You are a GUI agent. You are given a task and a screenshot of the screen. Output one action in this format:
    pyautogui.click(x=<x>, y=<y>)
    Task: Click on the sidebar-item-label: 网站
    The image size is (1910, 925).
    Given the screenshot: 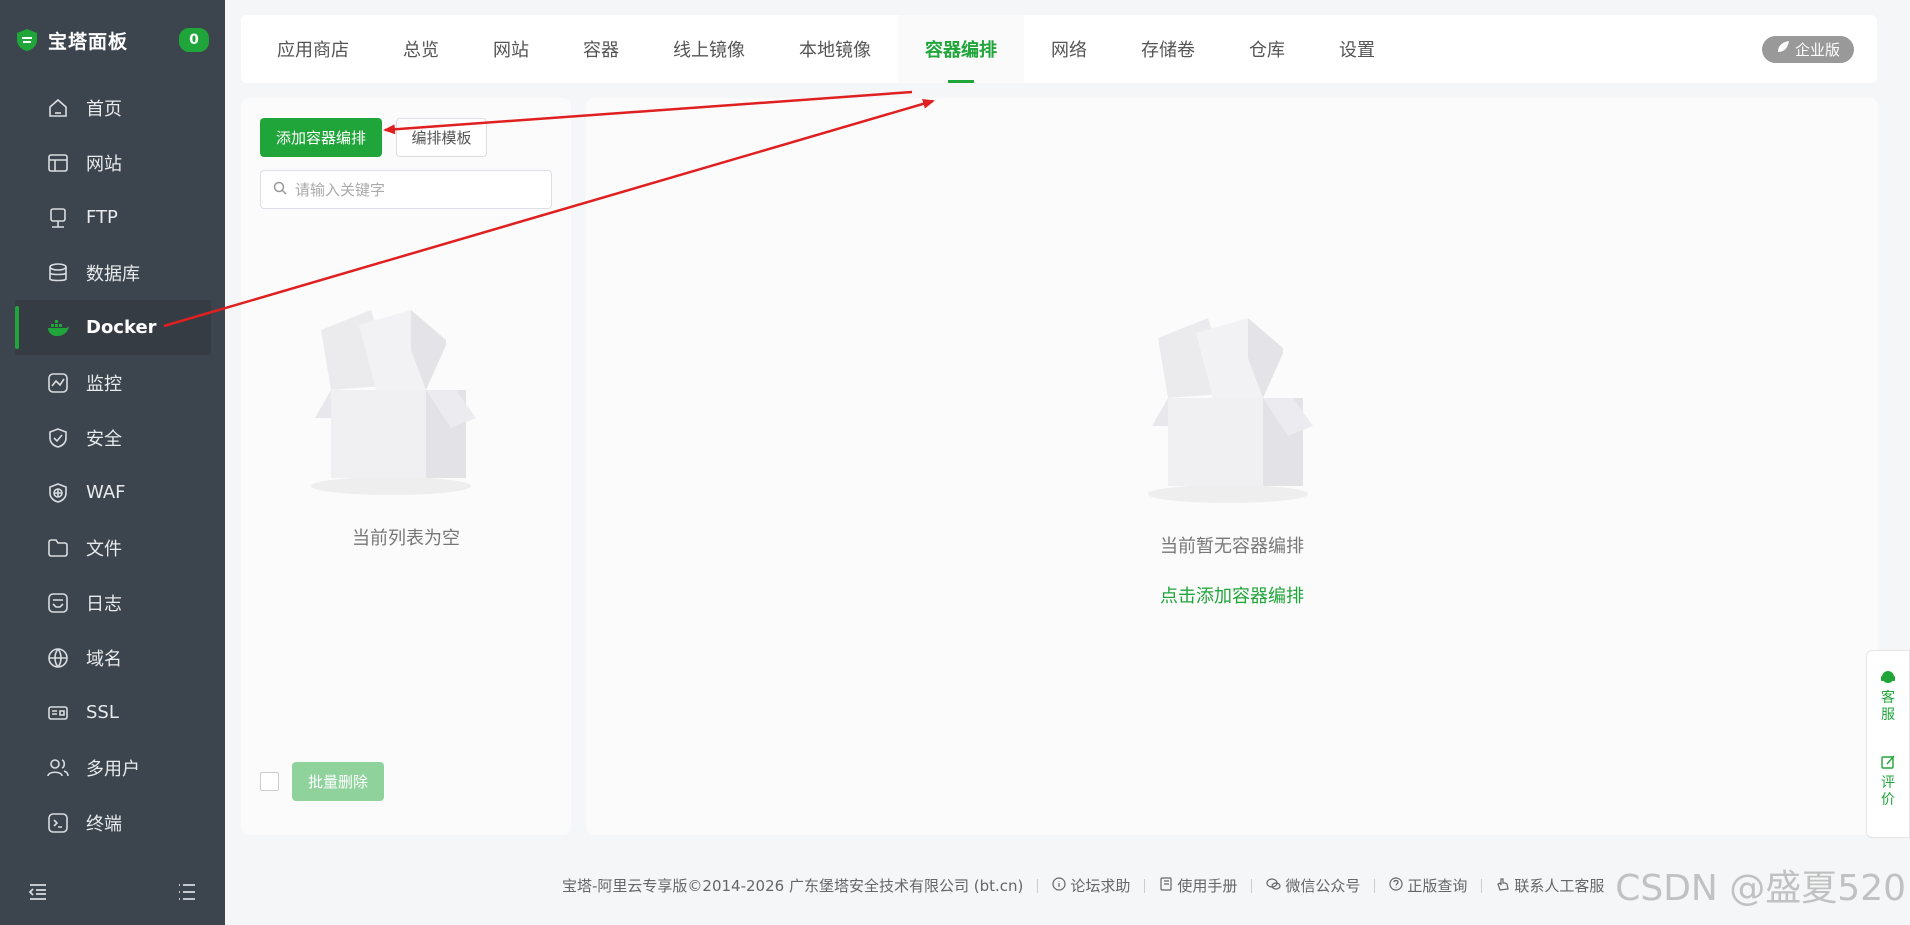 What is the action you would take?
    pyautogui.click(x=104, y=164)
    